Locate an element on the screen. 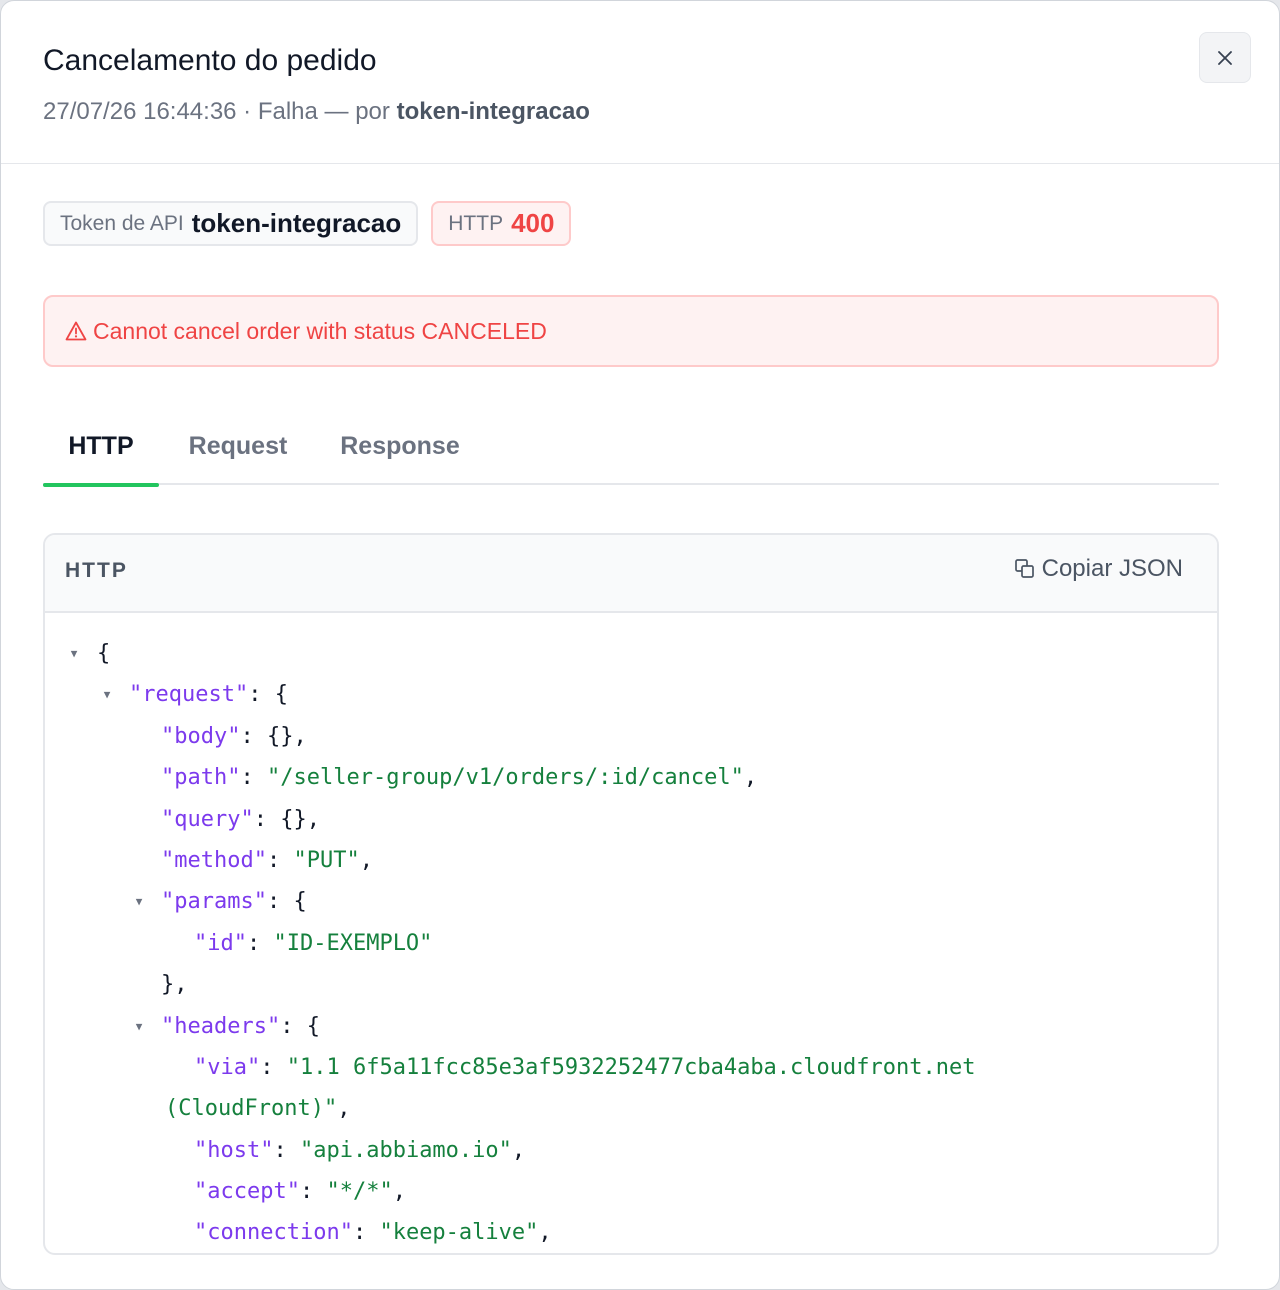 The image size is (1280, 1290). token-badge-label: Token de API is located at coordinates (122, 223).